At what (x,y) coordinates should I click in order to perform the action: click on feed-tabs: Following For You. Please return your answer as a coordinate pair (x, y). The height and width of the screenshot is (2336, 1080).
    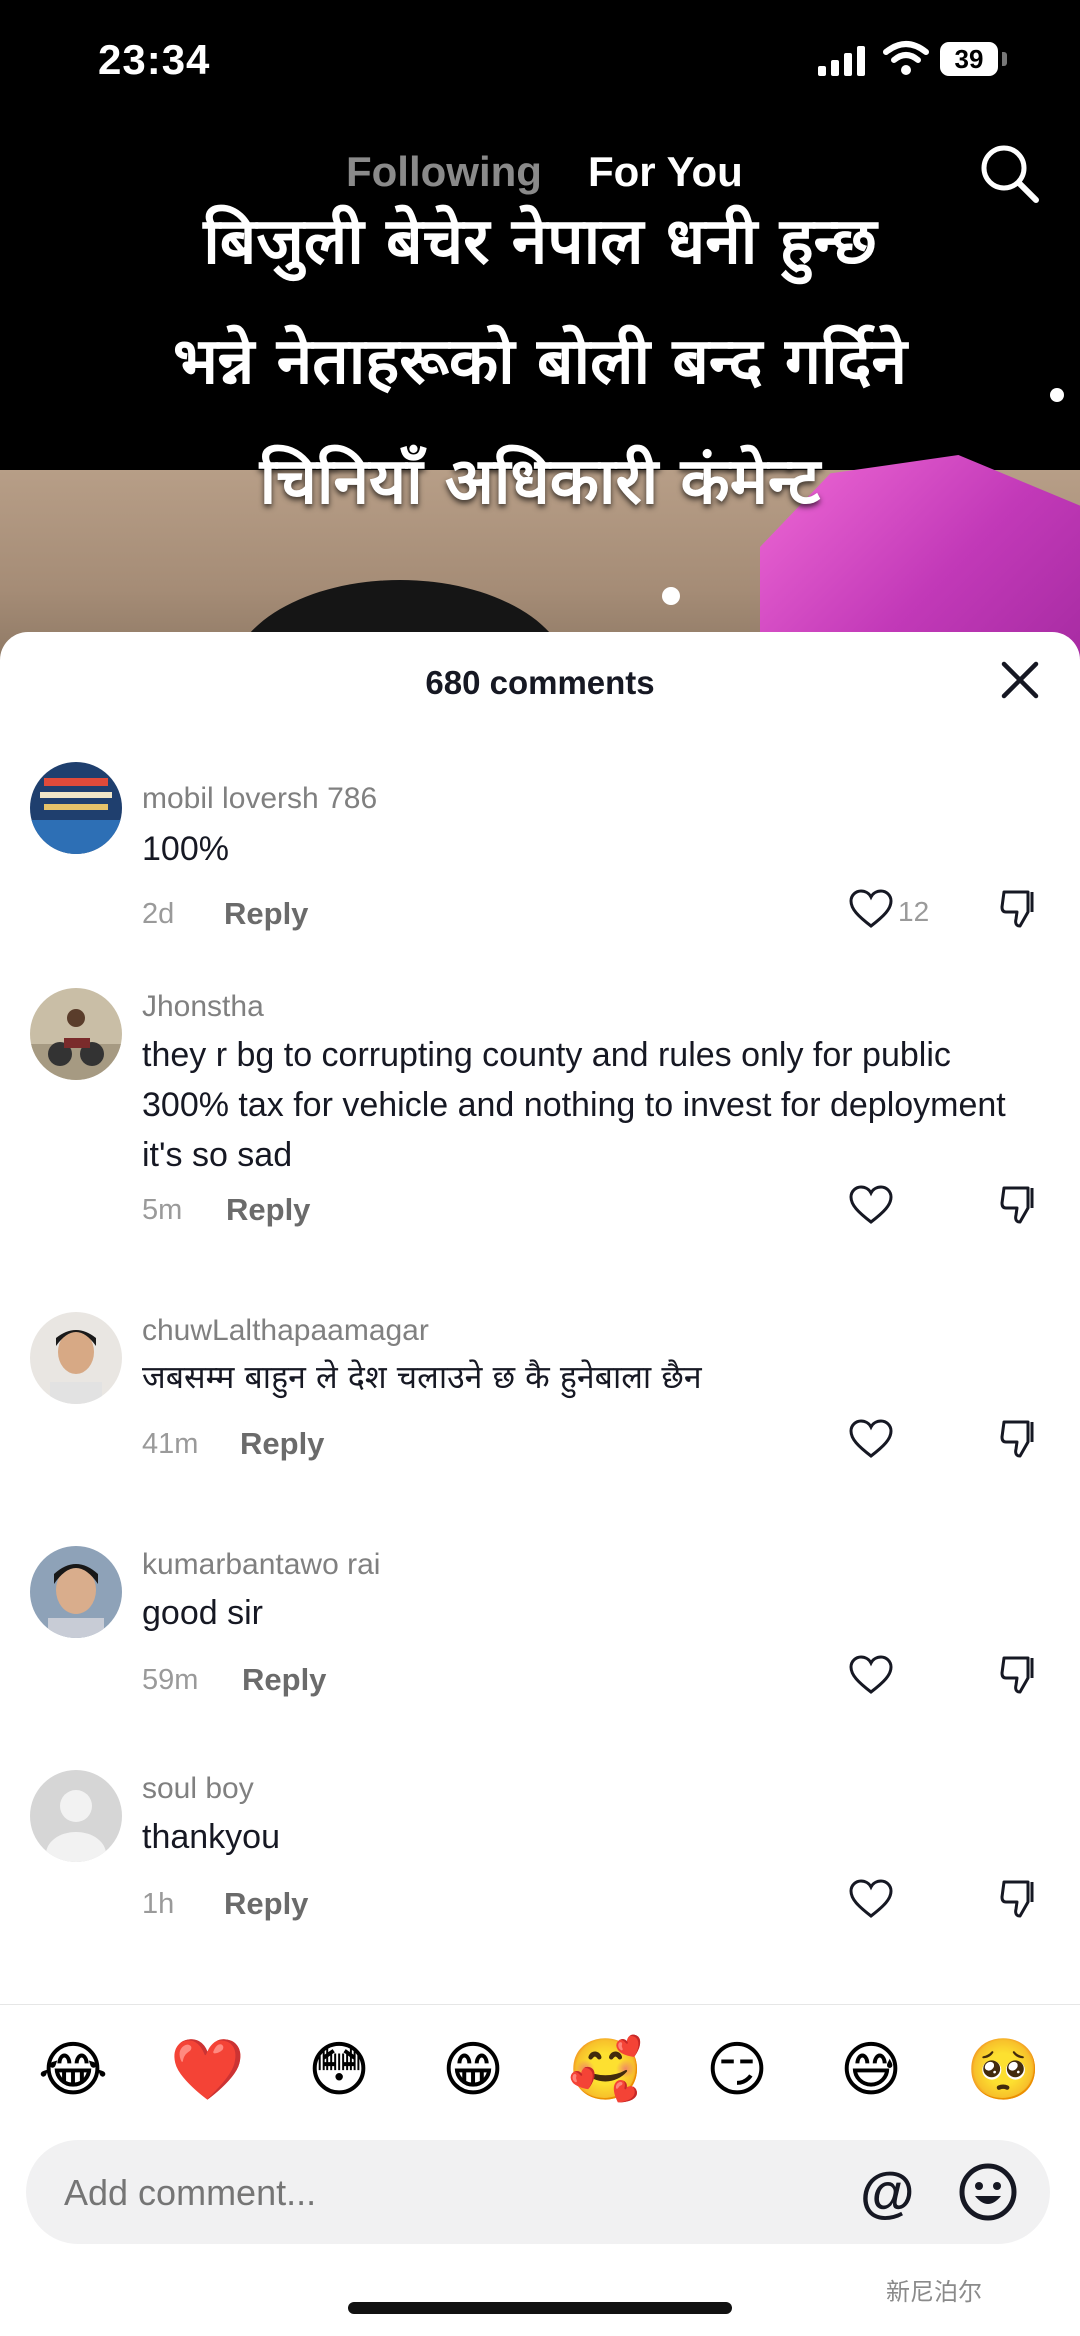
    Looking at the image, I should click on (540, 178).